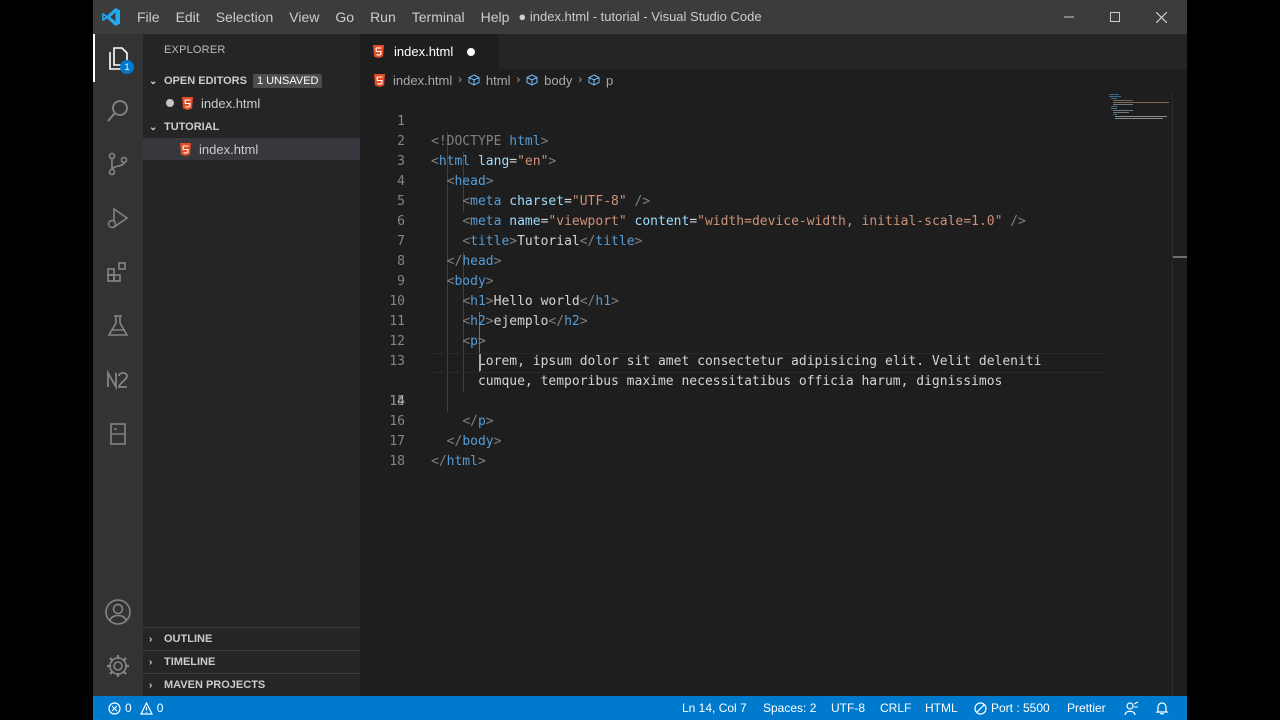  I want to click on current-line-highlight, so click(767, 363).